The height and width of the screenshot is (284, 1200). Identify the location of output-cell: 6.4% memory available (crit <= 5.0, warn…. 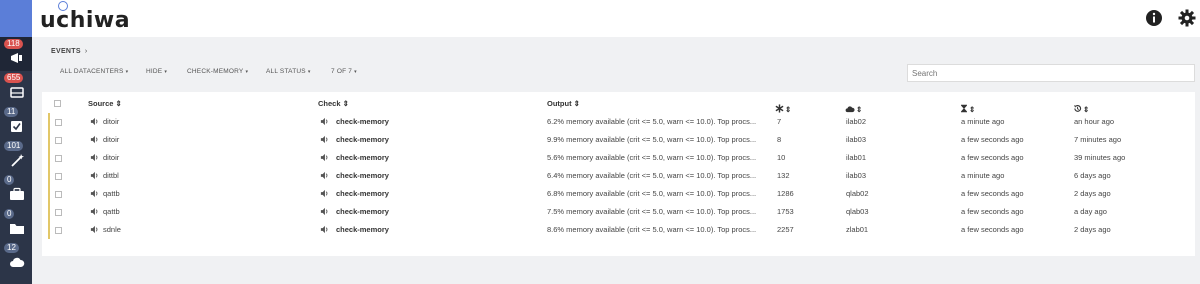
(652, 175).